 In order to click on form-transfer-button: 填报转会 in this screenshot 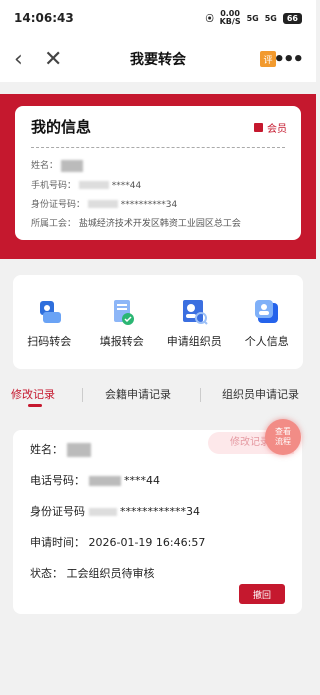, I will do `click(122, 323)`.